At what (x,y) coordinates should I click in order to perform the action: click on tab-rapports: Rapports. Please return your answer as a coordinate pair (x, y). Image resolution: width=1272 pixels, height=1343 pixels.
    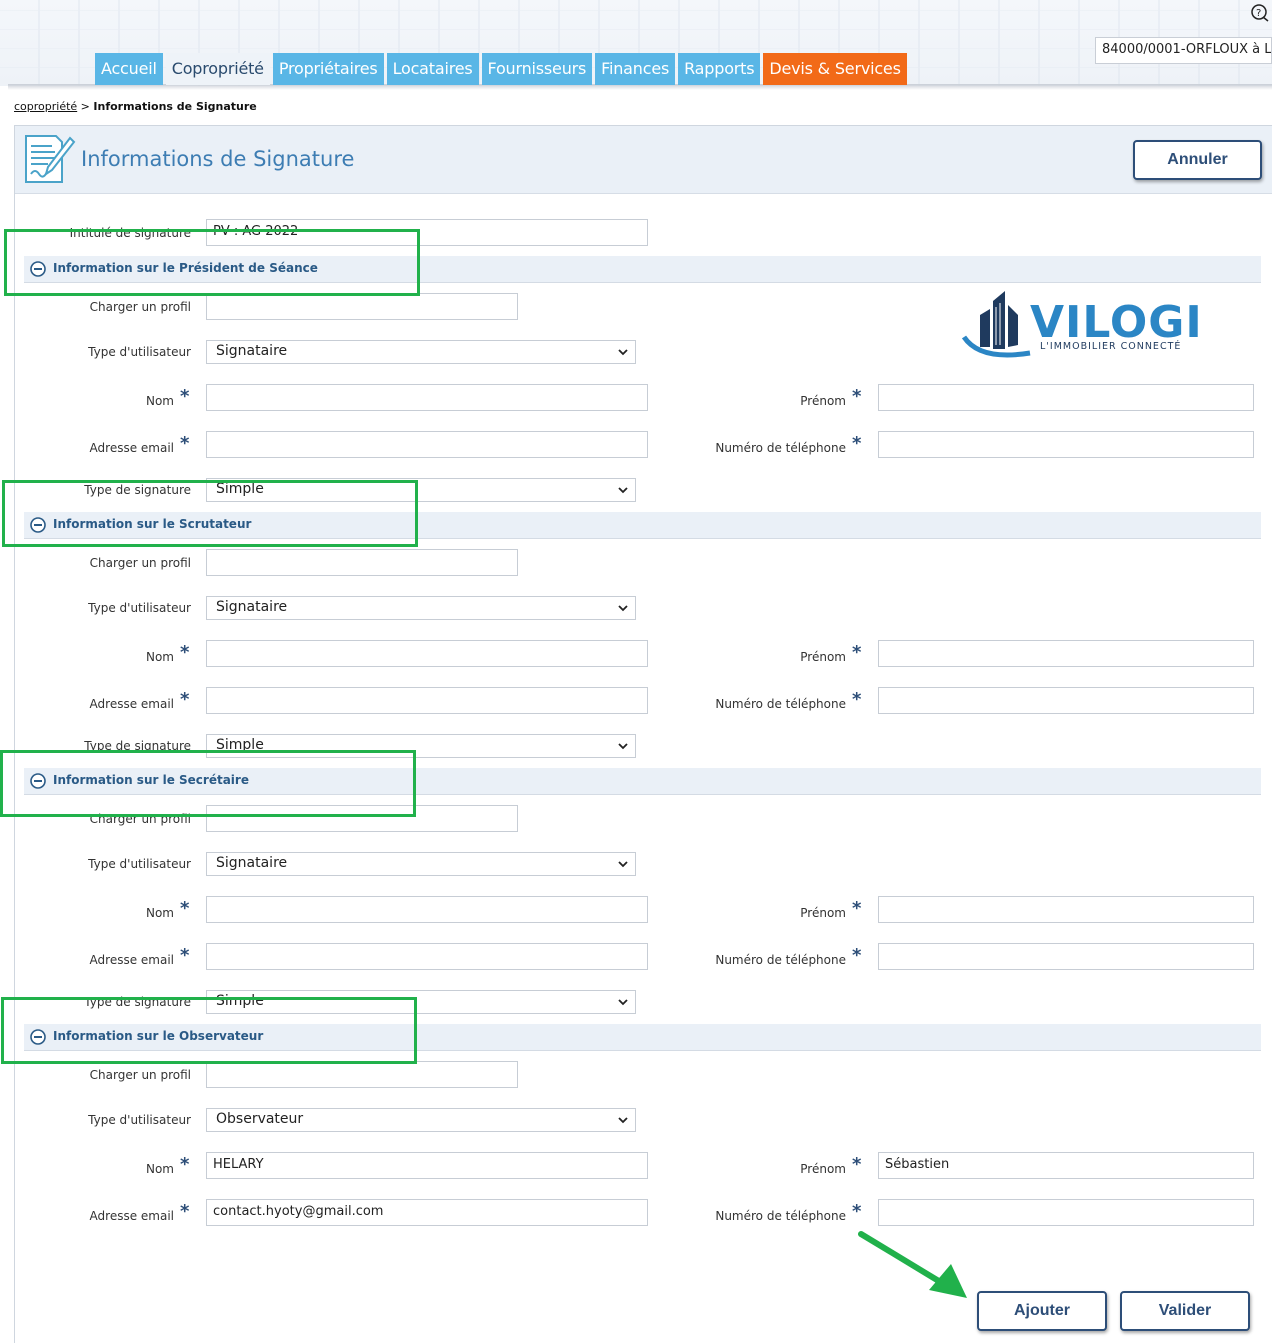
    Looking at the image, I should click on (719, 69).